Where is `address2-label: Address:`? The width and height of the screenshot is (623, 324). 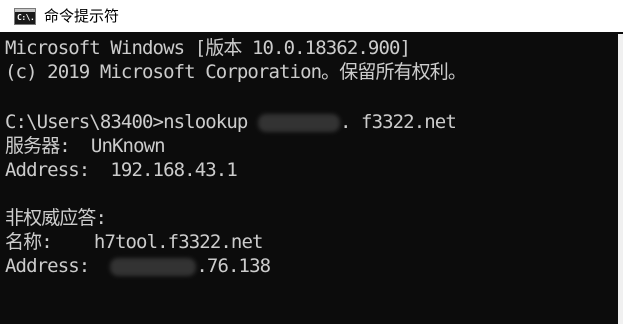 address2-label: Address: is located at coordinates (58, 266).